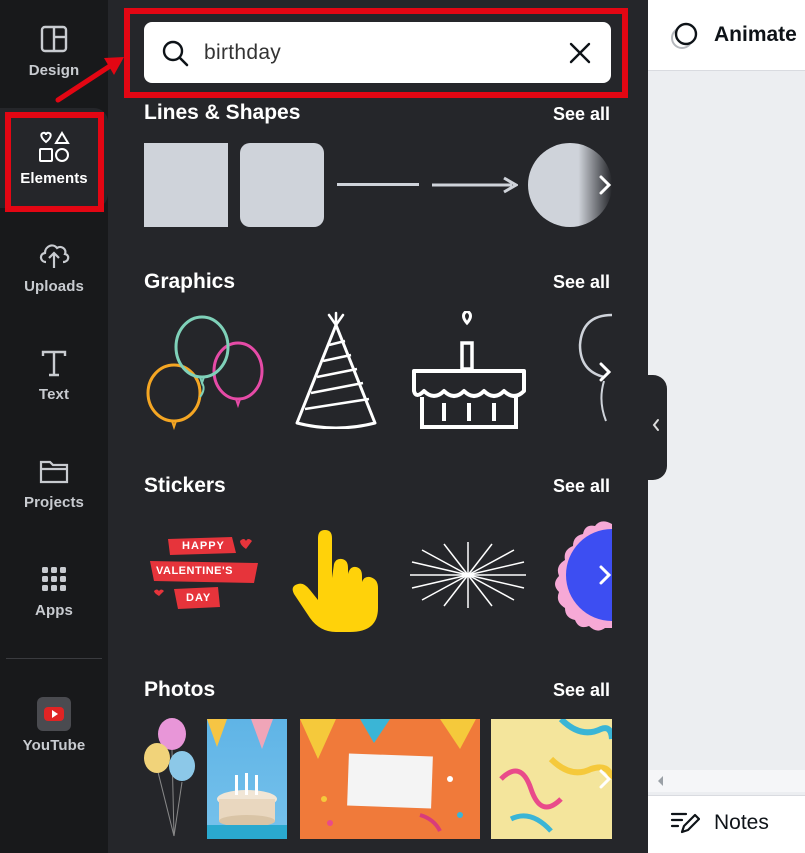  Describe the element at coordinates (185, 485) in the screenshot. I see `section-title-stickers: Stickers` at that location.